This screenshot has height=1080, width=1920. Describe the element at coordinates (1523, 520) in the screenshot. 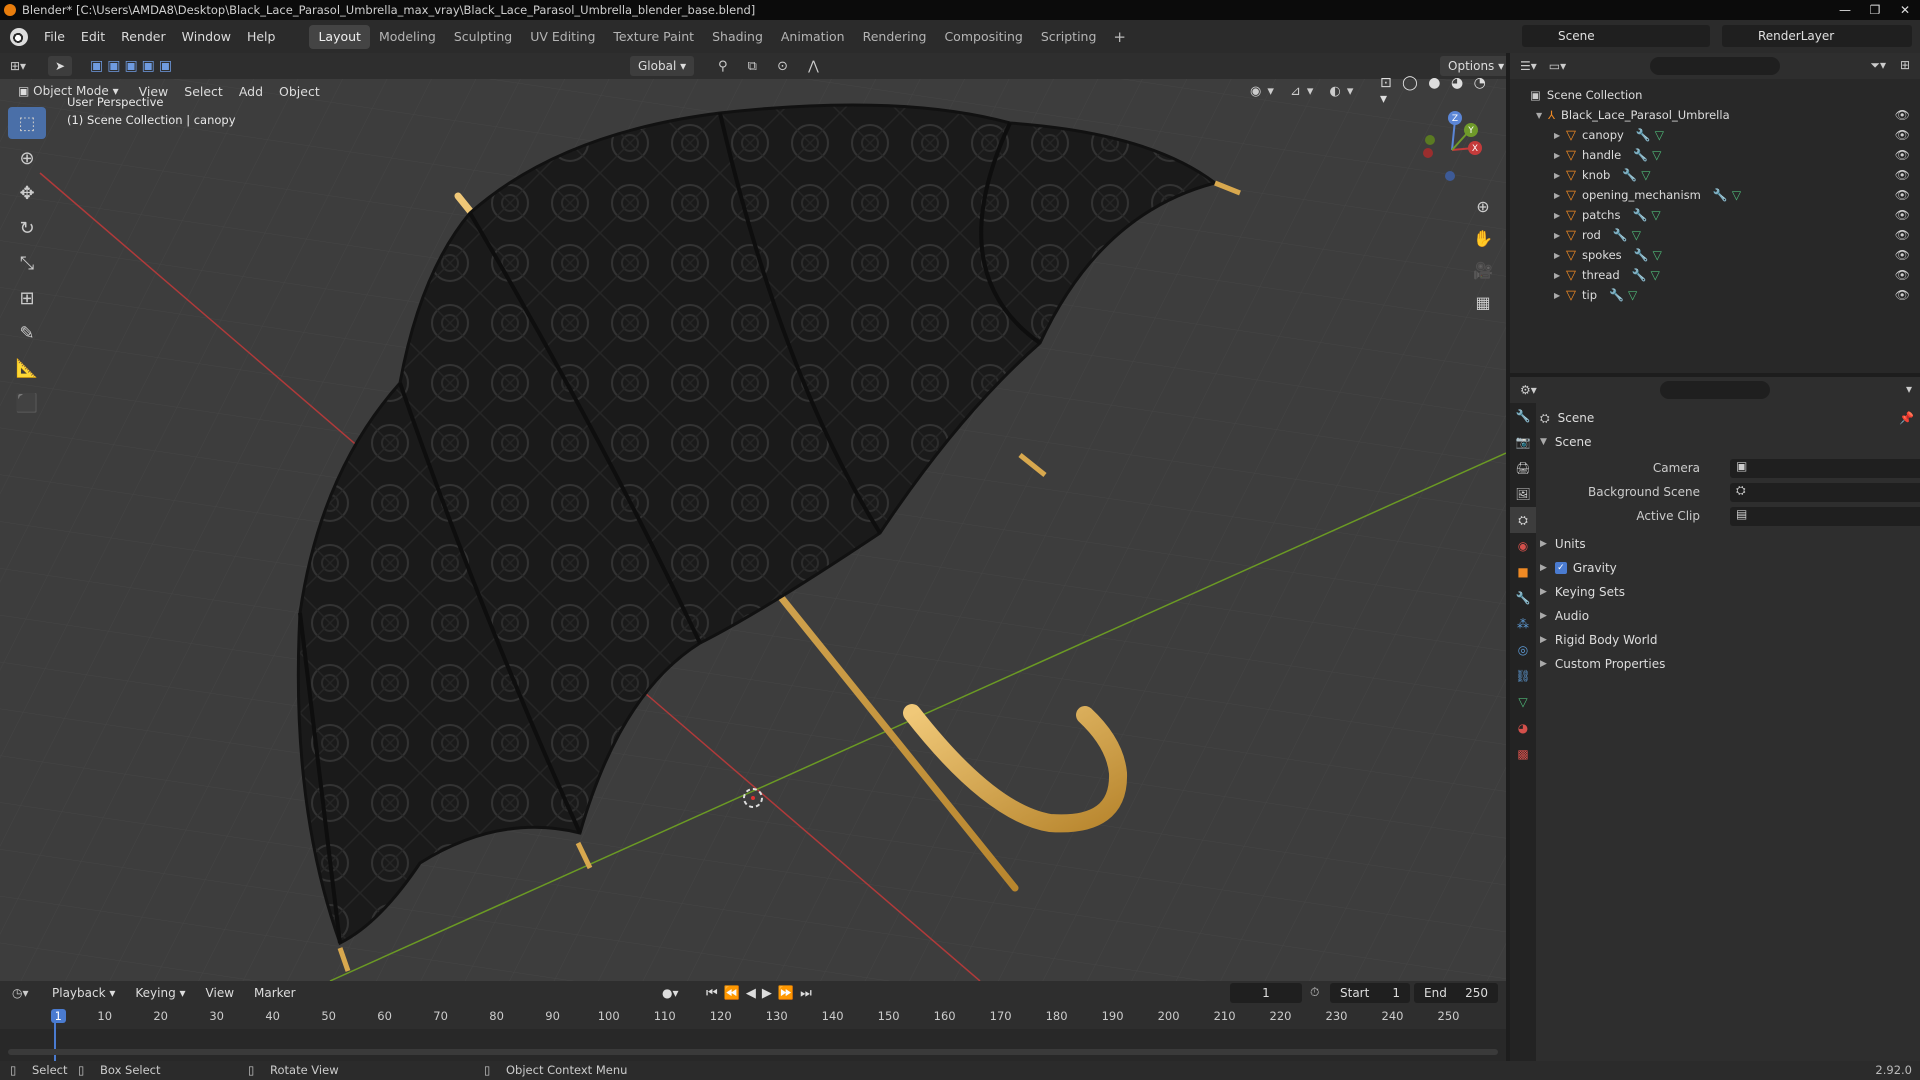

I see `scene-tab-icon: ⛭` at that location.